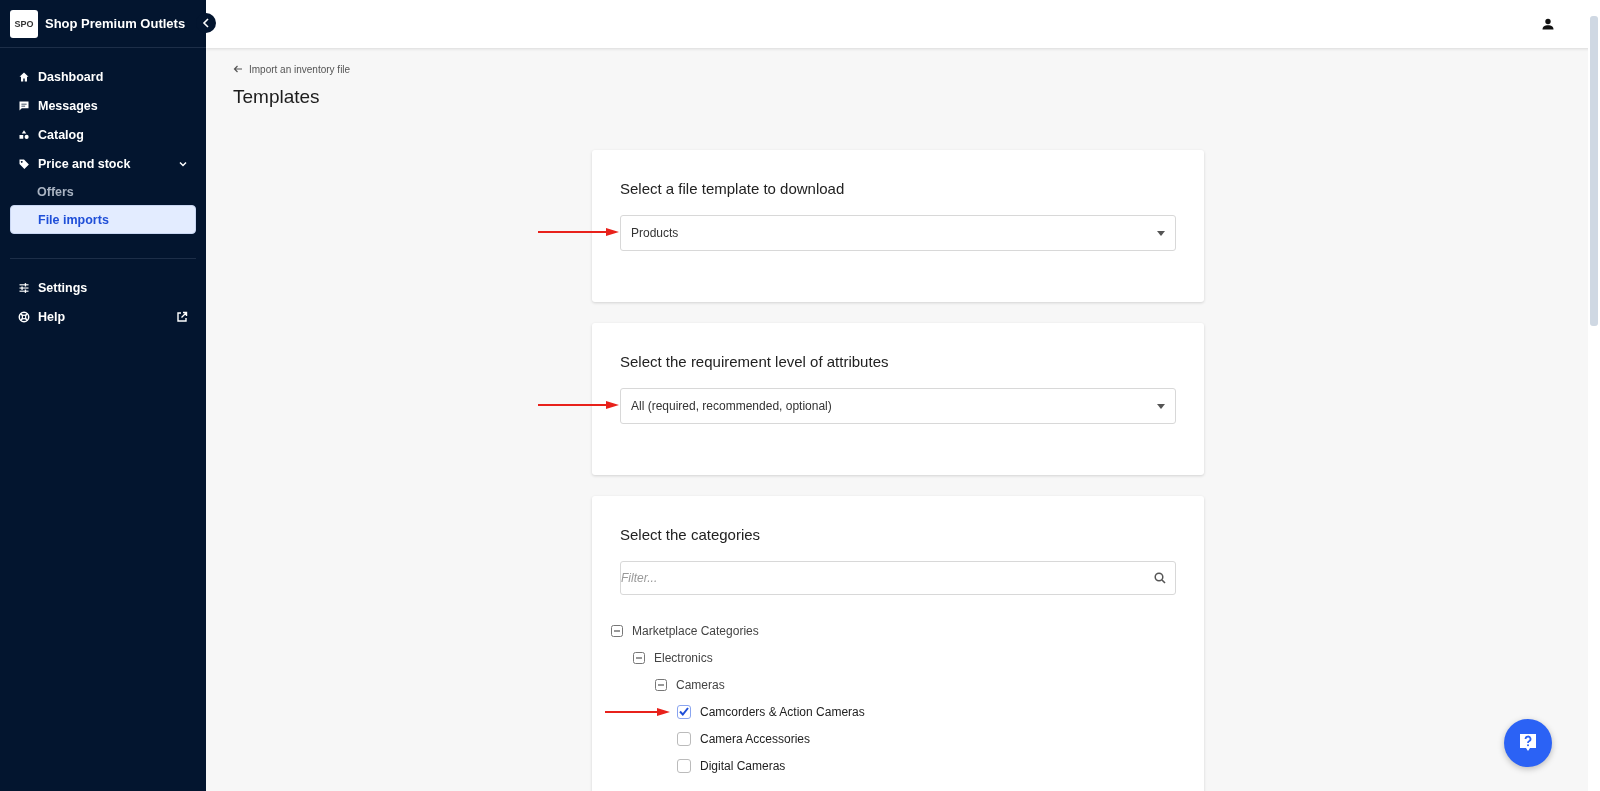  What do you see at coordinates (103, 76) in the screenshot?
I see `nav-item: Dashboard` at bounding box center [103, 76].